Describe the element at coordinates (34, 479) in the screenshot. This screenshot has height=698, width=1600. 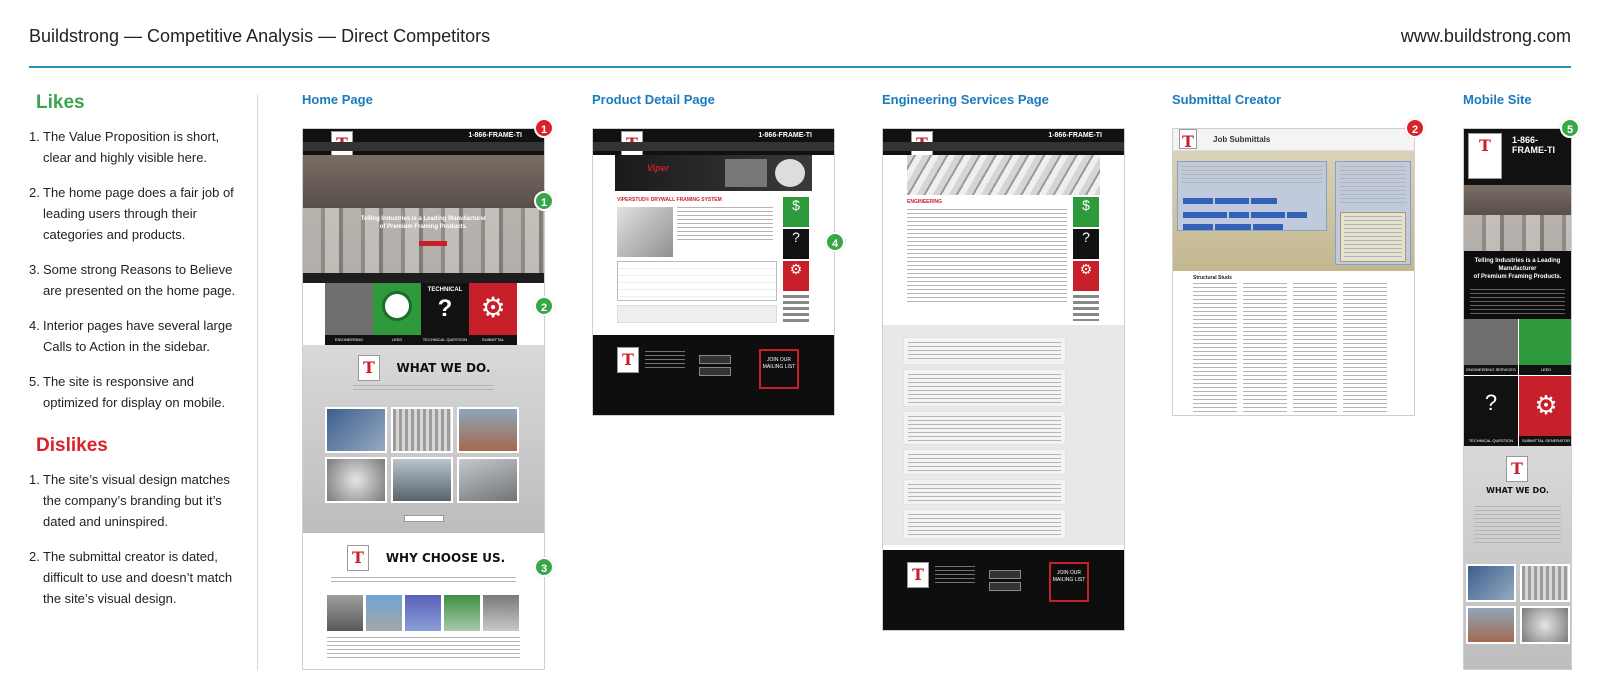
I see `list-number: 1.` at that location.